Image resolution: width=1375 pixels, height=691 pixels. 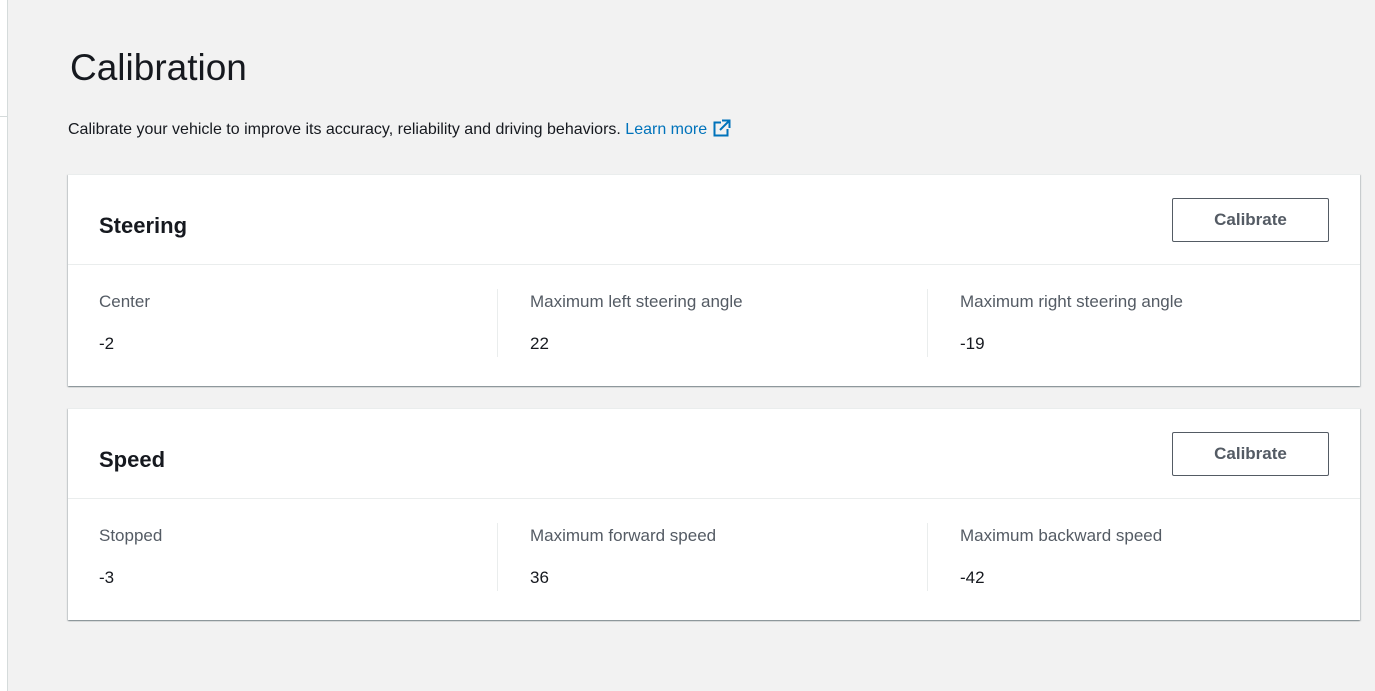 I want to click on sidebar-divider, so click(x=4, y=116).